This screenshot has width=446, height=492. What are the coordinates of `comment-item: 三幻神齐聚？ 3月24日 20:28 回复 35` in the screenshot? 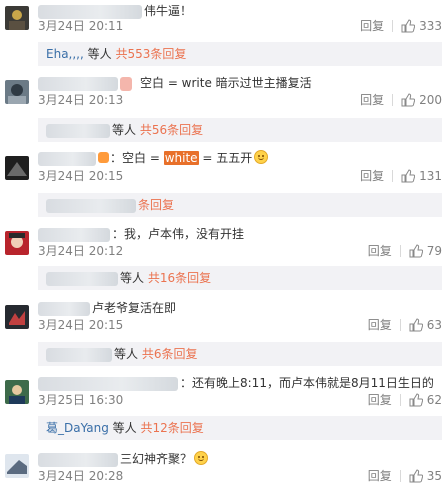 It's located at (223, 470).